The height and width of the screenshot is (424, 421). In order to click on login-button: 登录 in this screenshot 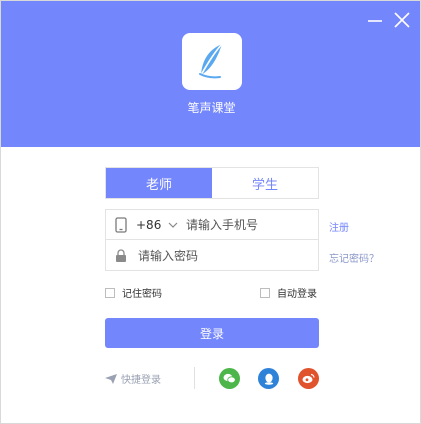, I will do `click(212, 333)`.